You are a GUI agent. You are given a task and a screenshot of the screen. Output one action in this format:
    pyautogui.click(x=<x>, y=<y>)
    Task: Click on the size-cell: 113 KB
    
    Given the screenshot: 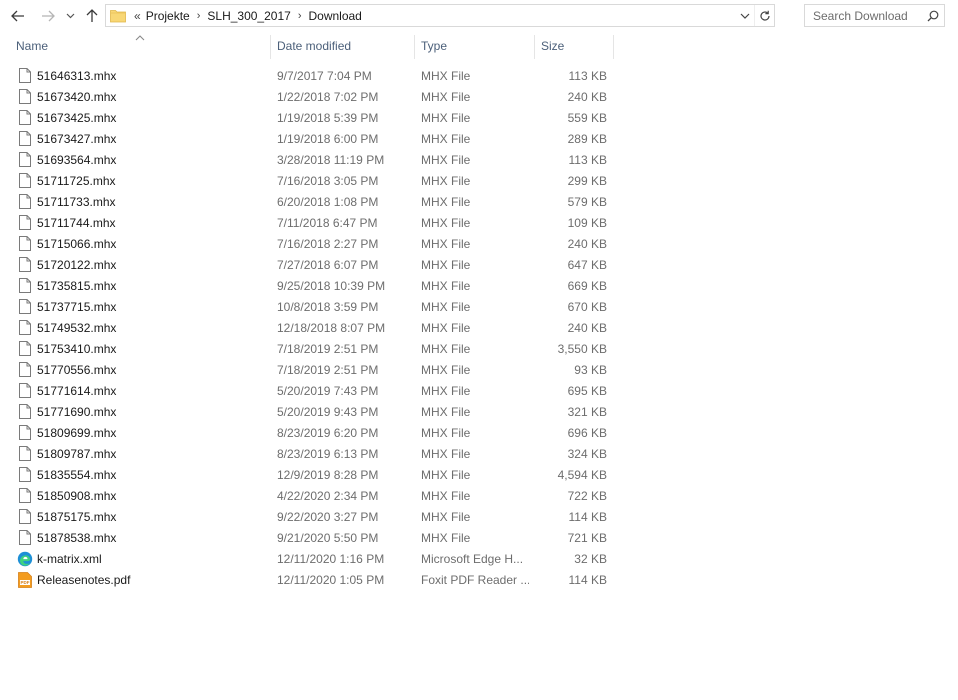 What is the action you would take?
    pyautogui.click(x=587, y=159)
    